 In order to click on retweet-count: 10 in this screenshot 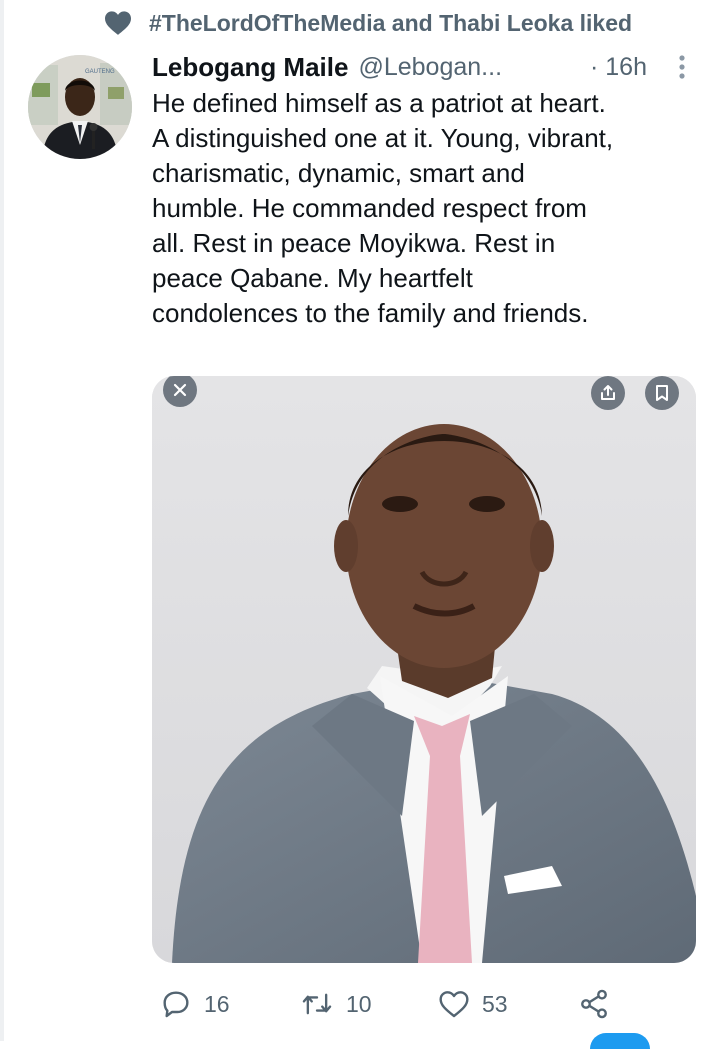, I will do `click(359, 1003)`.